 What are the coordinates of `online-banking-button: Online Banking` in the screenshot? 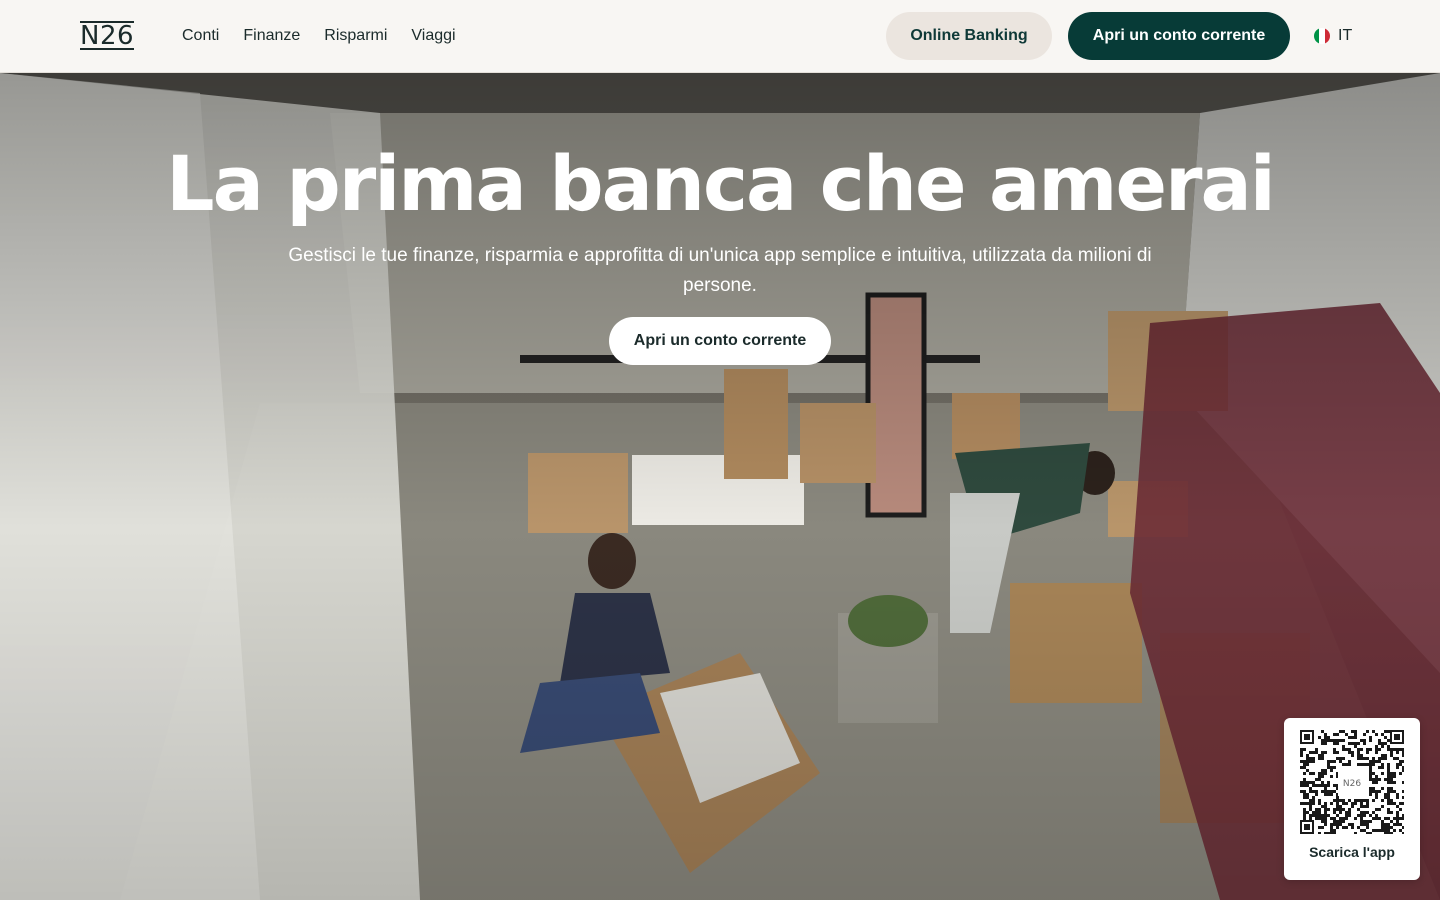 It's located at (969, 36).